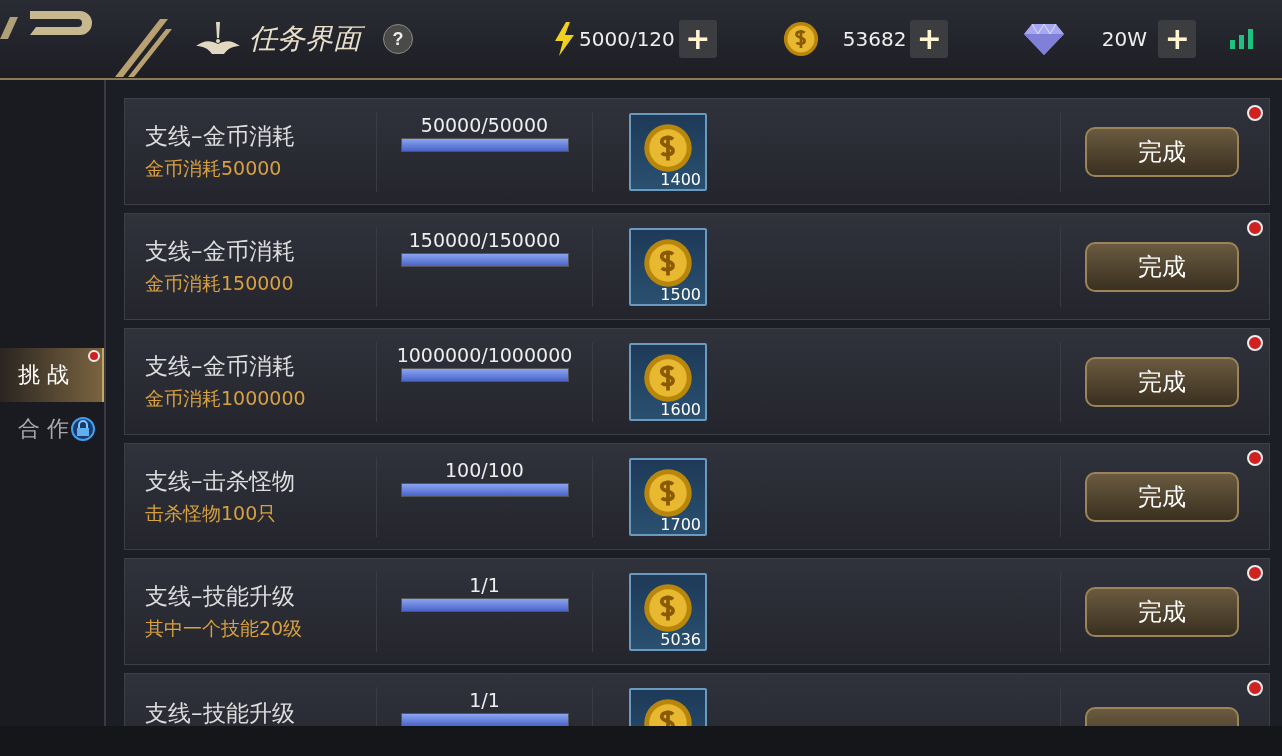 Image resolution: width=1282 pixels, height=756 pixels. Describe the element at coordinates (1124, 39) in the screenshot. I see `resource-value: 20W` at that location.